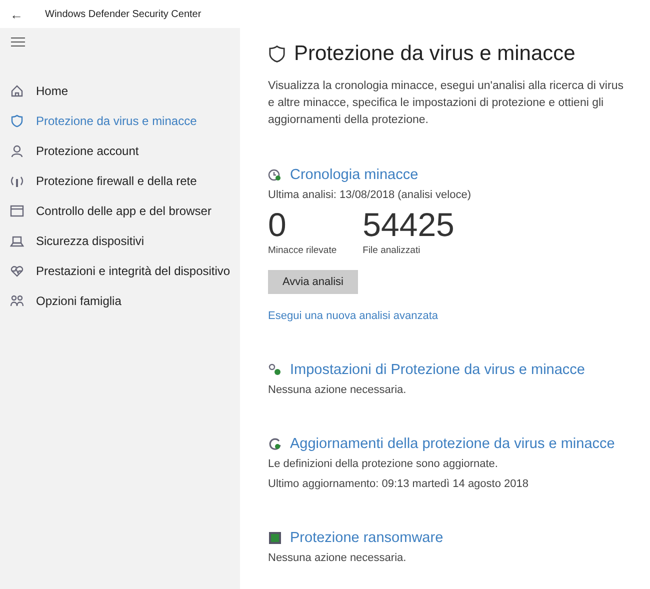 The image size is (650, 589). What do you see at coordinates (90, 241) in the screenshot?
I see `sidebar-item: Sicurezza dispositivi` at bounding box center [90, 241].